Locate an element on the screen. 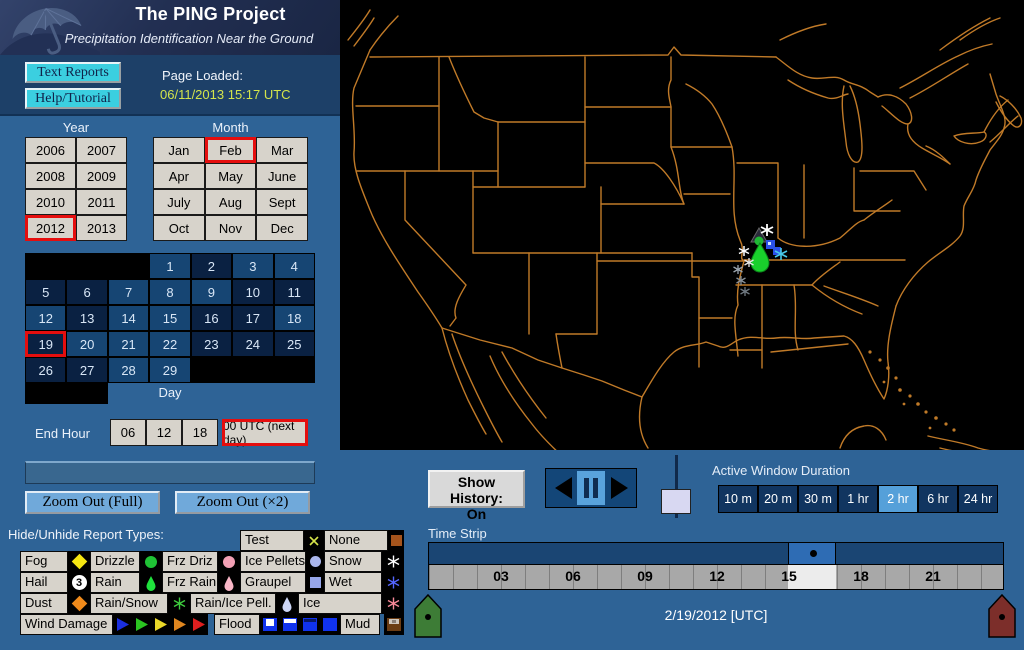 Image resolution: width=1024 pixels, height=650 pixels. snow-asterisk-white is located at coordinates (744, 251).